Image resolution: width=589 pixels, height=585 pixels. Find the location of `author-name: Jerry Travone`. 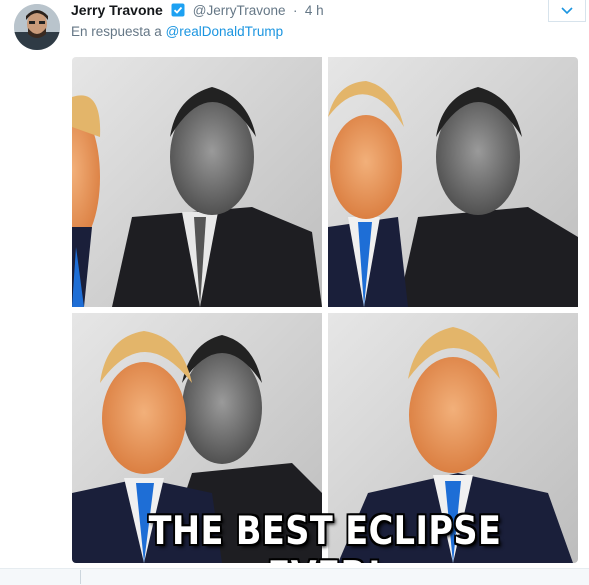

author-name: Jerry Travone is located at coordinates (117, 10).